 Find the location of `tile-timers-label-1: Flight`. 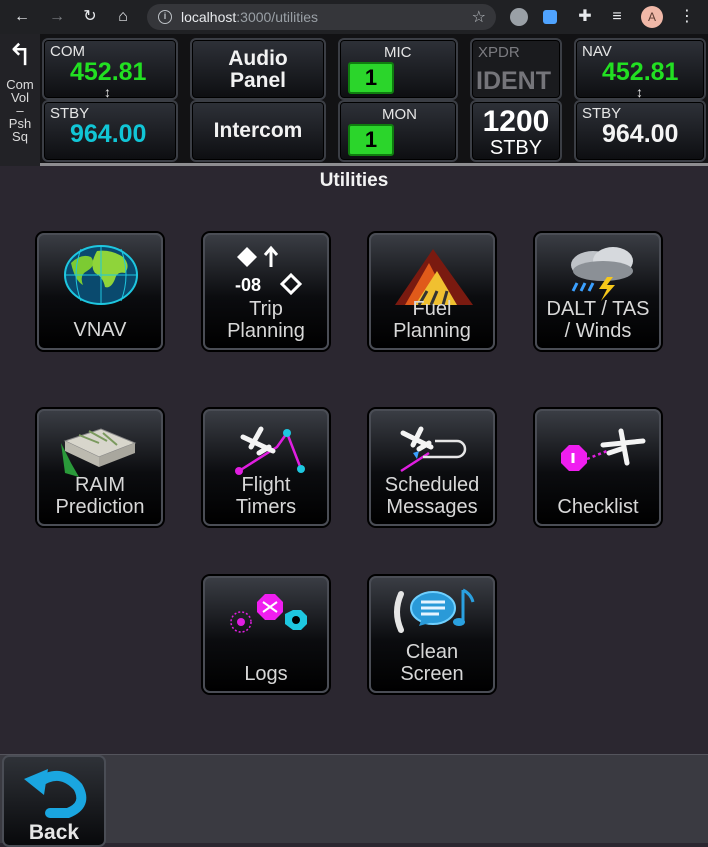

tile-timers-label-1: Flight is located at coordinates (266, 485).